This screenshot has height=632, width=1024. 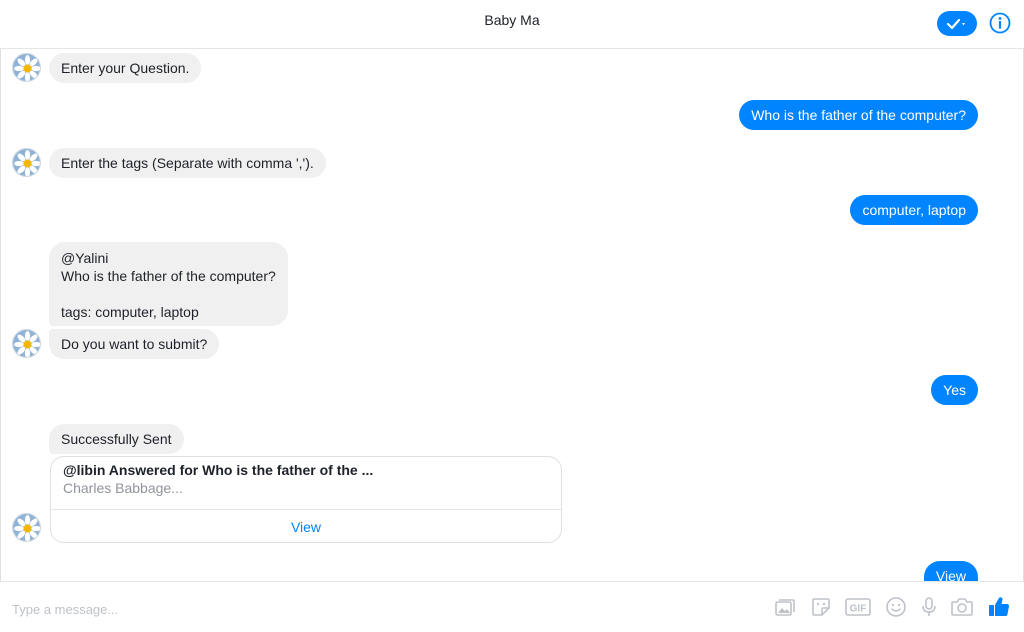 What do you see at coordinates (954, 390) in the screenshot?
I see `outgoing-message: Yes` at bounding box center [954, 390].